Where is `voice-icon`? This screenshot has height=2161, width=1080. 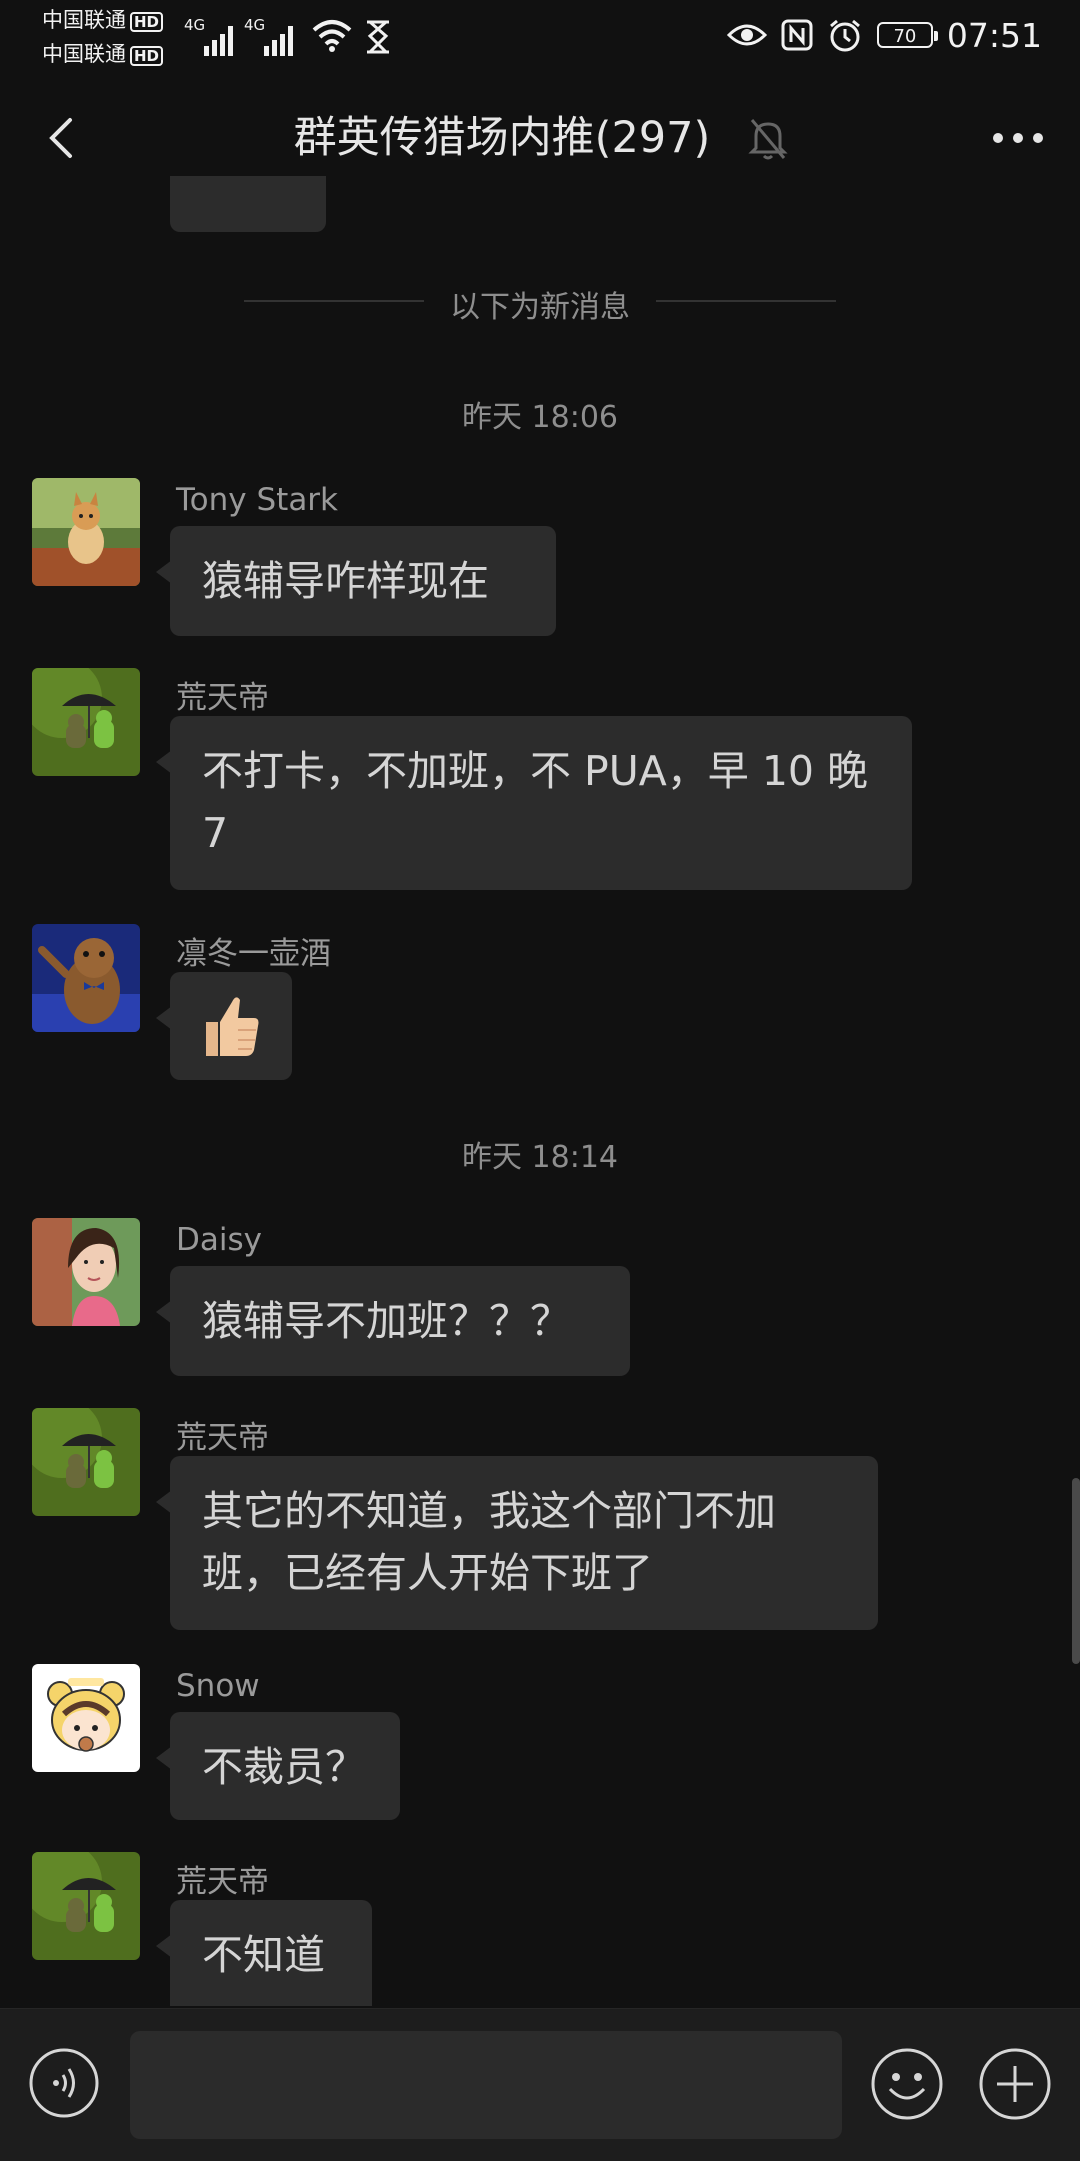
voice-icon is located at coordinates (64, 2083).